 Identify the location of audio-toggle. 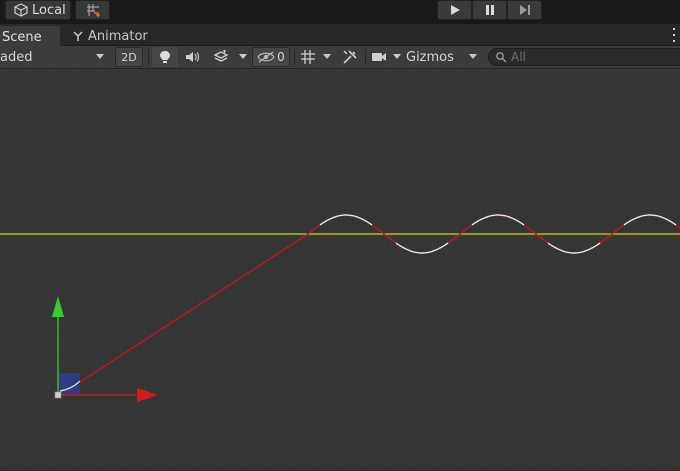
(192, 57).